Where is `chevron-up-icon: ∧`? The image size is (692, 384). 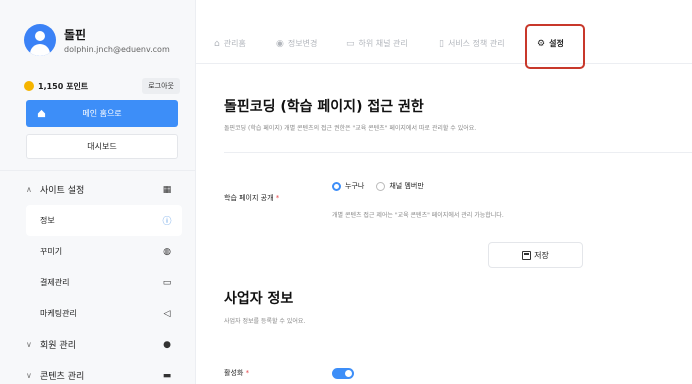
chevron-up-icon: ∧ is located at coordinates (29, 189).